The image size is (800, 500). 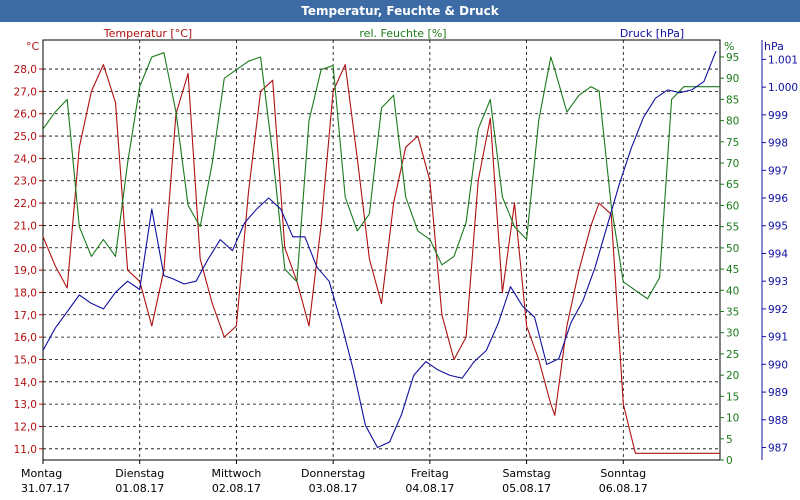 What do you see at coordinates (25, 70) in the screenshot?
I see `temperature-tick-label: 28,0` at bounding box center [25, 70].